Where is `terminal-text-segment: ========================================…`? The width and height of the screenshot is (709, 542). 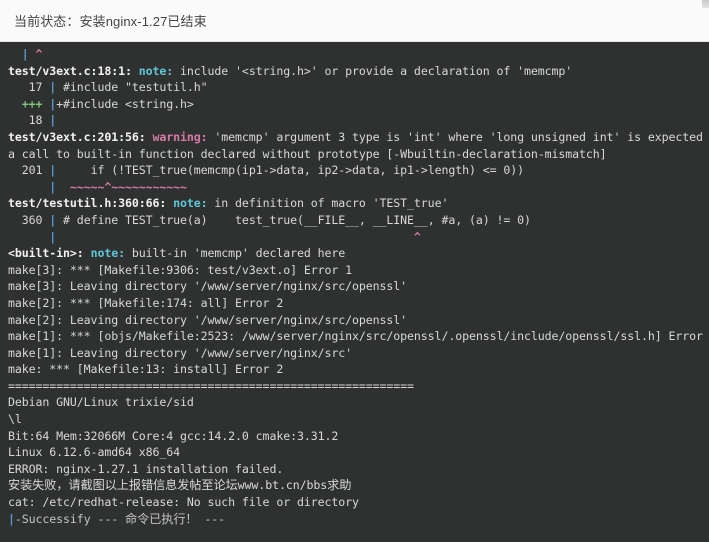 terminal-text-segment: ========================================… is located at coordinates (211, 385).